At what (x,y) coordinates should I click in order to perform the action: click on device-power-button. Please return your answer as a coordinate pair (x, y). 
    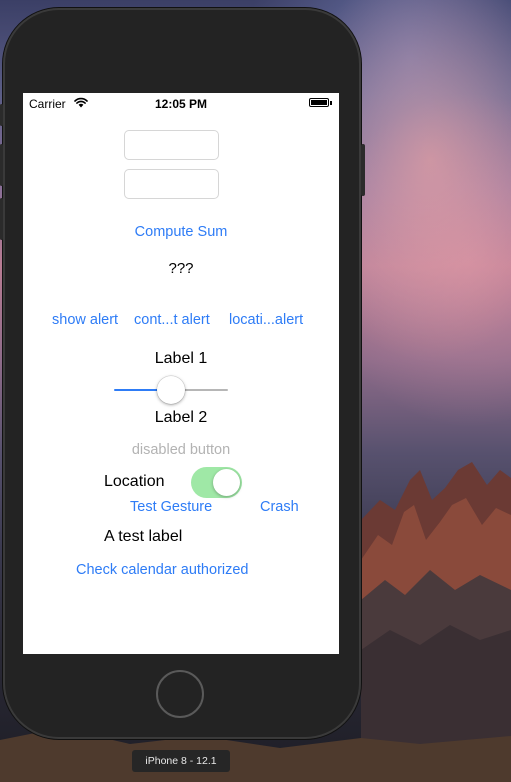
    Looking at the image, I should click on (363, 170).